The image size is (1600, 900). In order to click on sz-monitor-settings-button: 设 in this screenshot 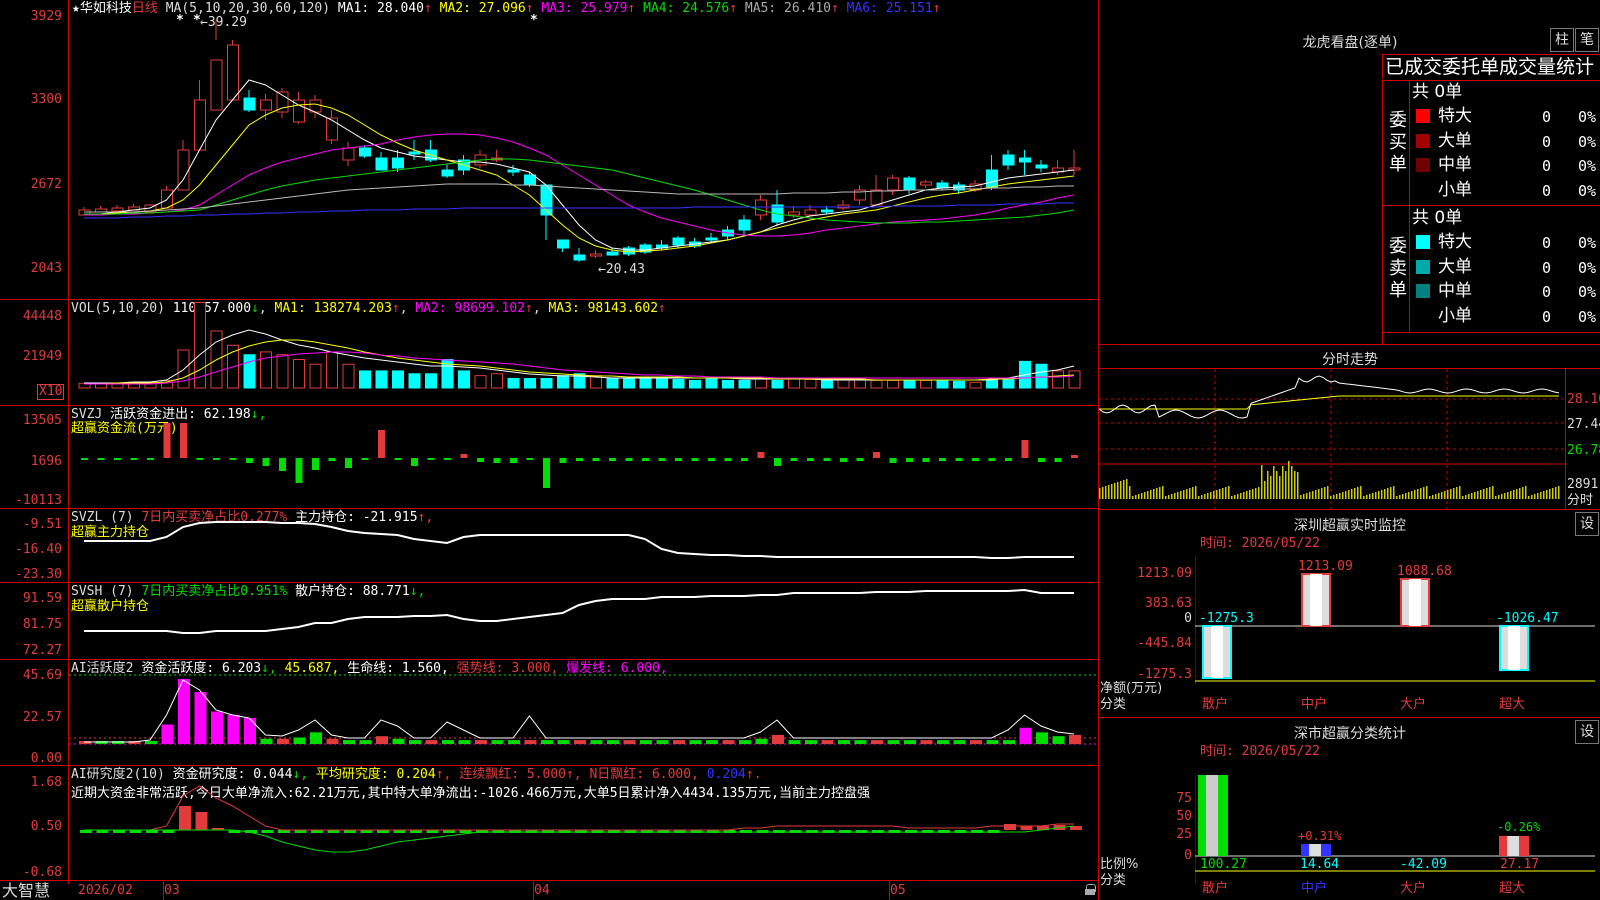, I will do `click(1587, 524)`.